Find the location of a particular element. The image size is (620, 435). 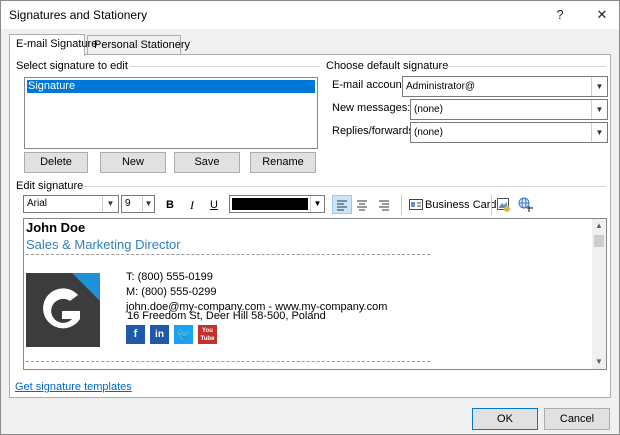

tab-personal-stationery: Personal Stationery is located at coordinates (138, 45).